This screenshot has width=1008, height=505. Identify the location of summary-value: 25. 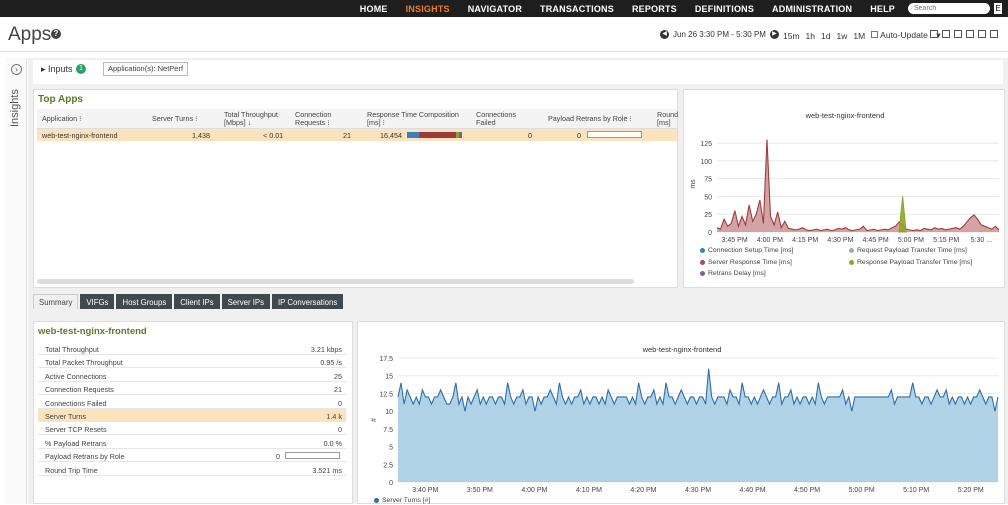
(338, 376).